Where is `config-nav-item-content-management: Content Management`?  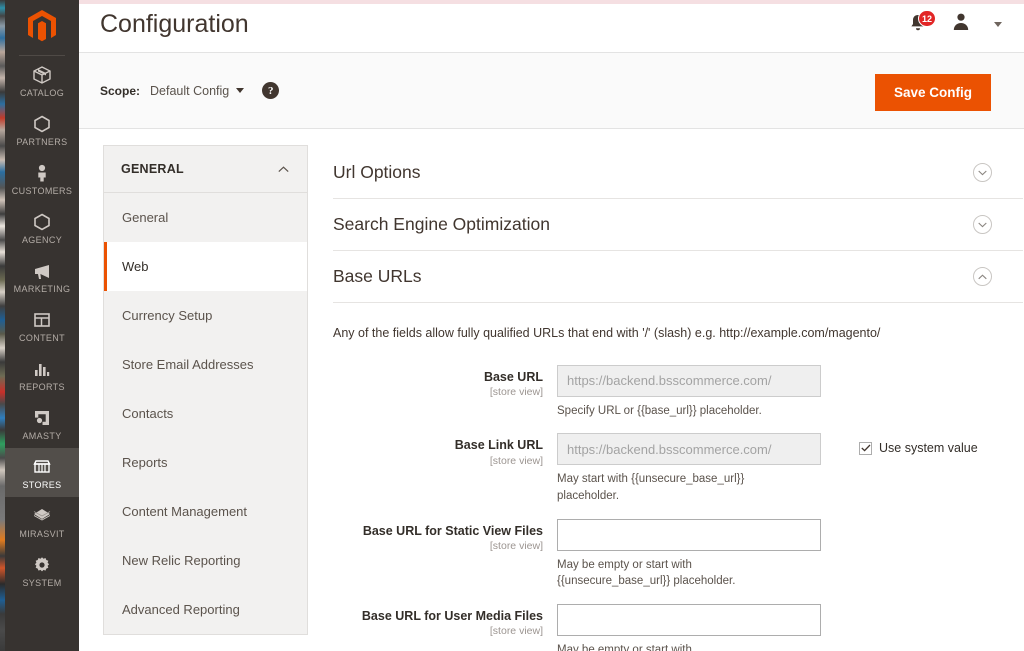 config-nav-item-content-management: Content Management is located at coordinates (205, 511).